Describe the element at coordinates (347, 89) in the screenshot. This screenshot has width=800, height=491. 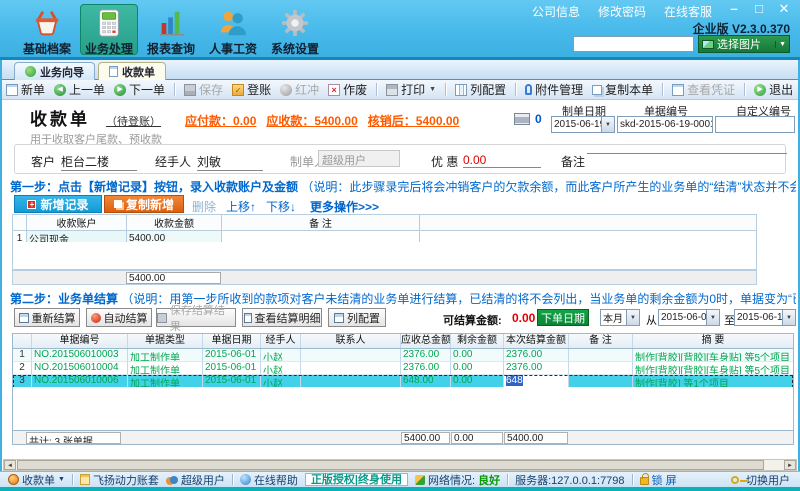
I see `void-button: × 作废` at that location.